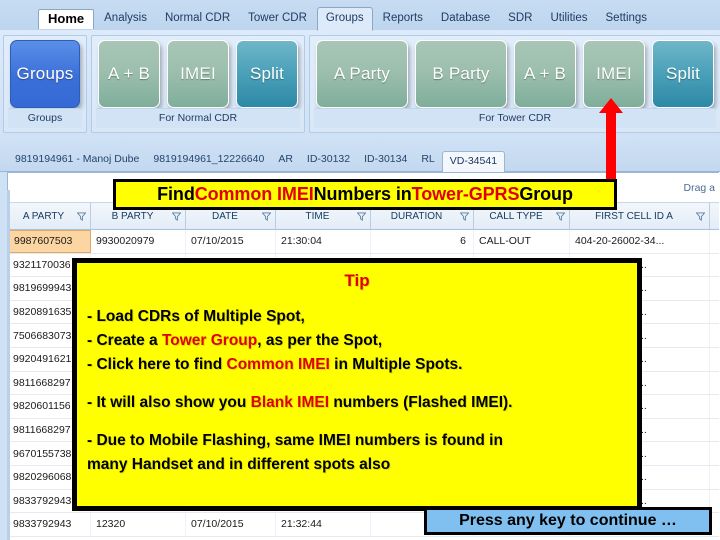 The image size is (720, 540). What do you see at coordinates (169, 402) in the screenshot?
I see `tip-text-segment: - It will also show you` at bounding box center [169, 402].